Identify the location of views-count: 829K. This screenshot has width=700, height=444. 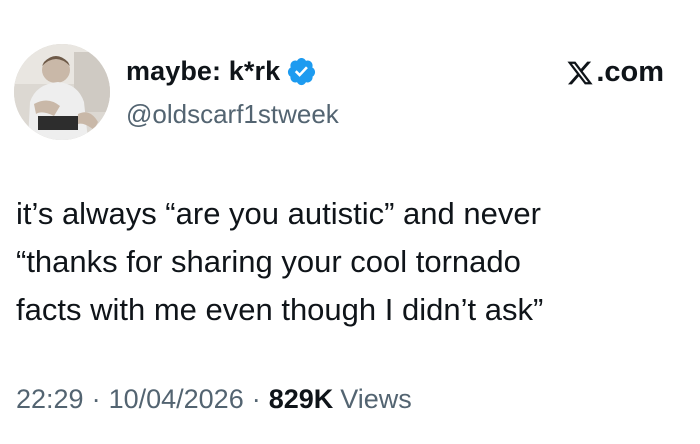
(301, 399).